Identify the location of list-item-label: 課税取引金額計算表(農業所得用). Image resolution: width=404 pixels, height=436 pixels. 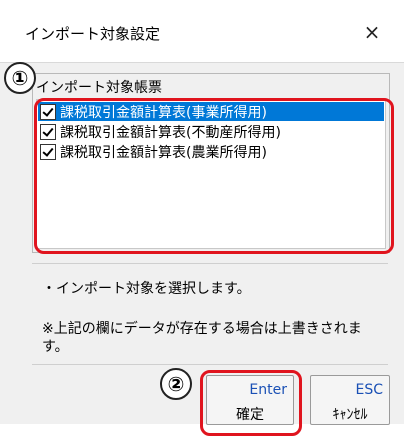
(163, 152).